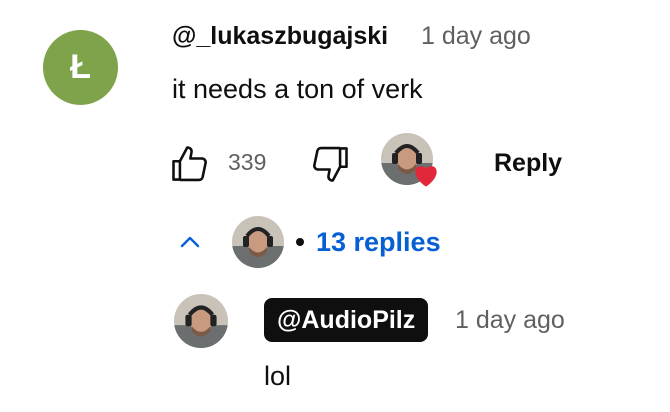 The image size is (670, 412). I want to click on thumb-down-icon, so click(330, 164).